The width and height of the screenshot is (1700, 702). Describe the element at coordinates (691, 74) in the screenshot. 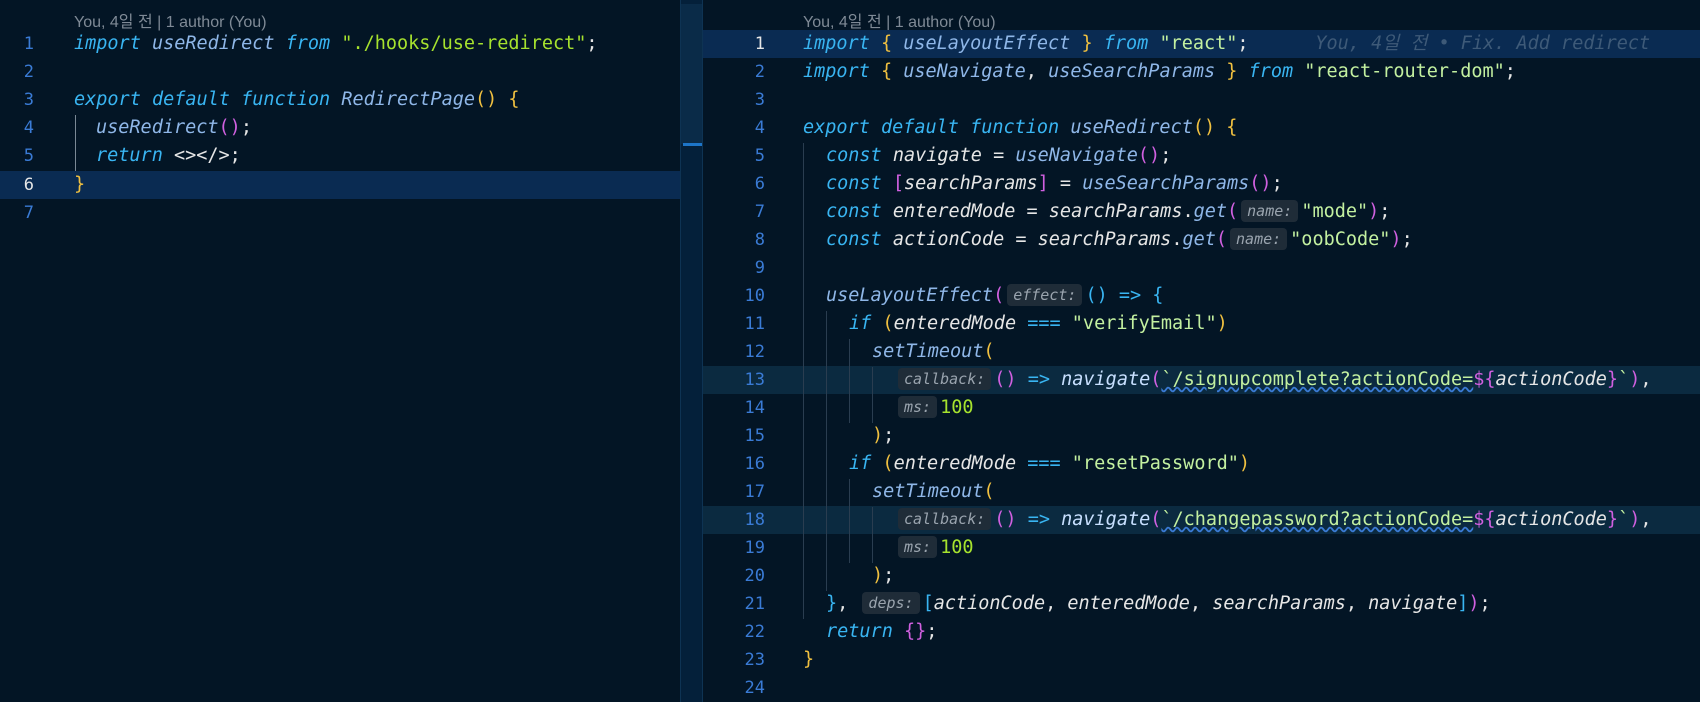

I see `scrollbar-thumb` at that location.